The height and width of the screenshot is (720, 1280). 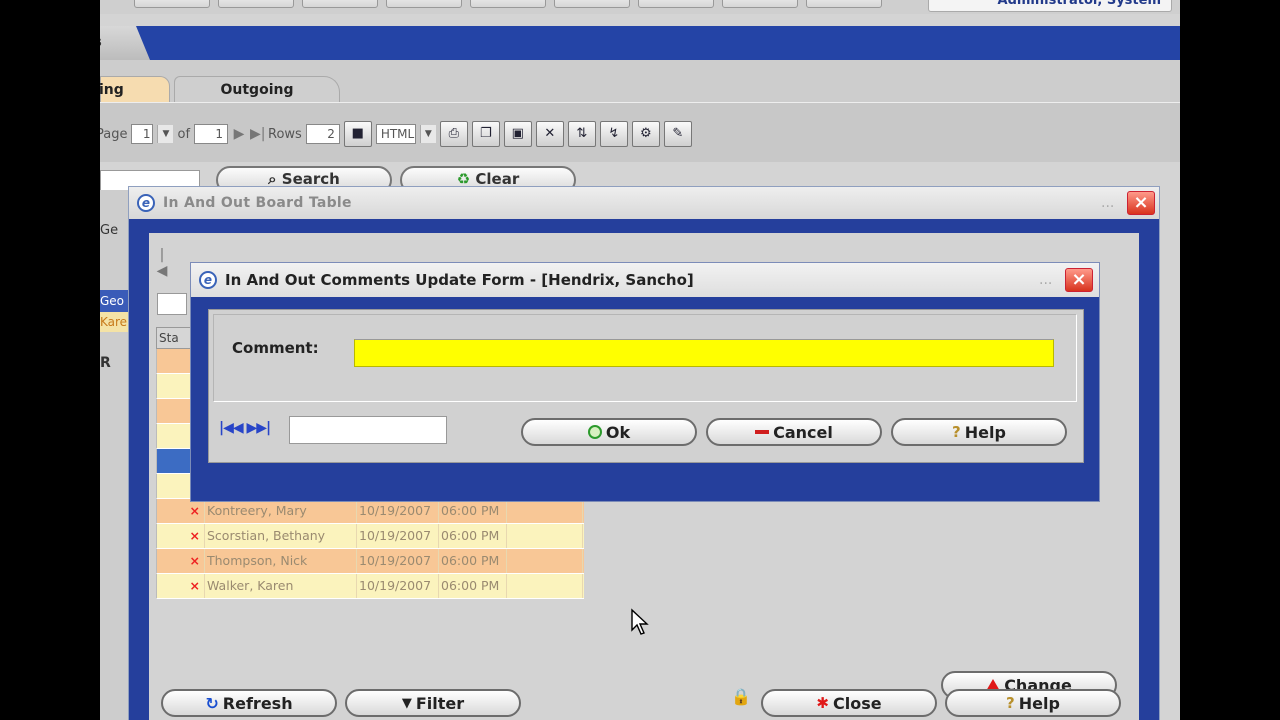 What do you see at coordinates (762, 432) in the screenshot?
I see `minus-icon` at bounding box center [762, 432].